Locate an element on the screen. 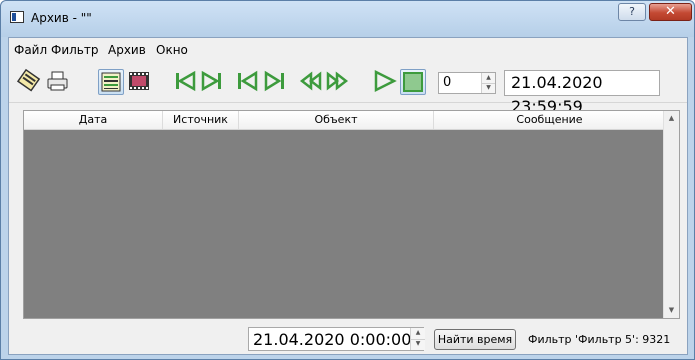 The height and width of the screenshot is (360, 695). menu-filter: Фильтр is located at coordinates (74, 50).